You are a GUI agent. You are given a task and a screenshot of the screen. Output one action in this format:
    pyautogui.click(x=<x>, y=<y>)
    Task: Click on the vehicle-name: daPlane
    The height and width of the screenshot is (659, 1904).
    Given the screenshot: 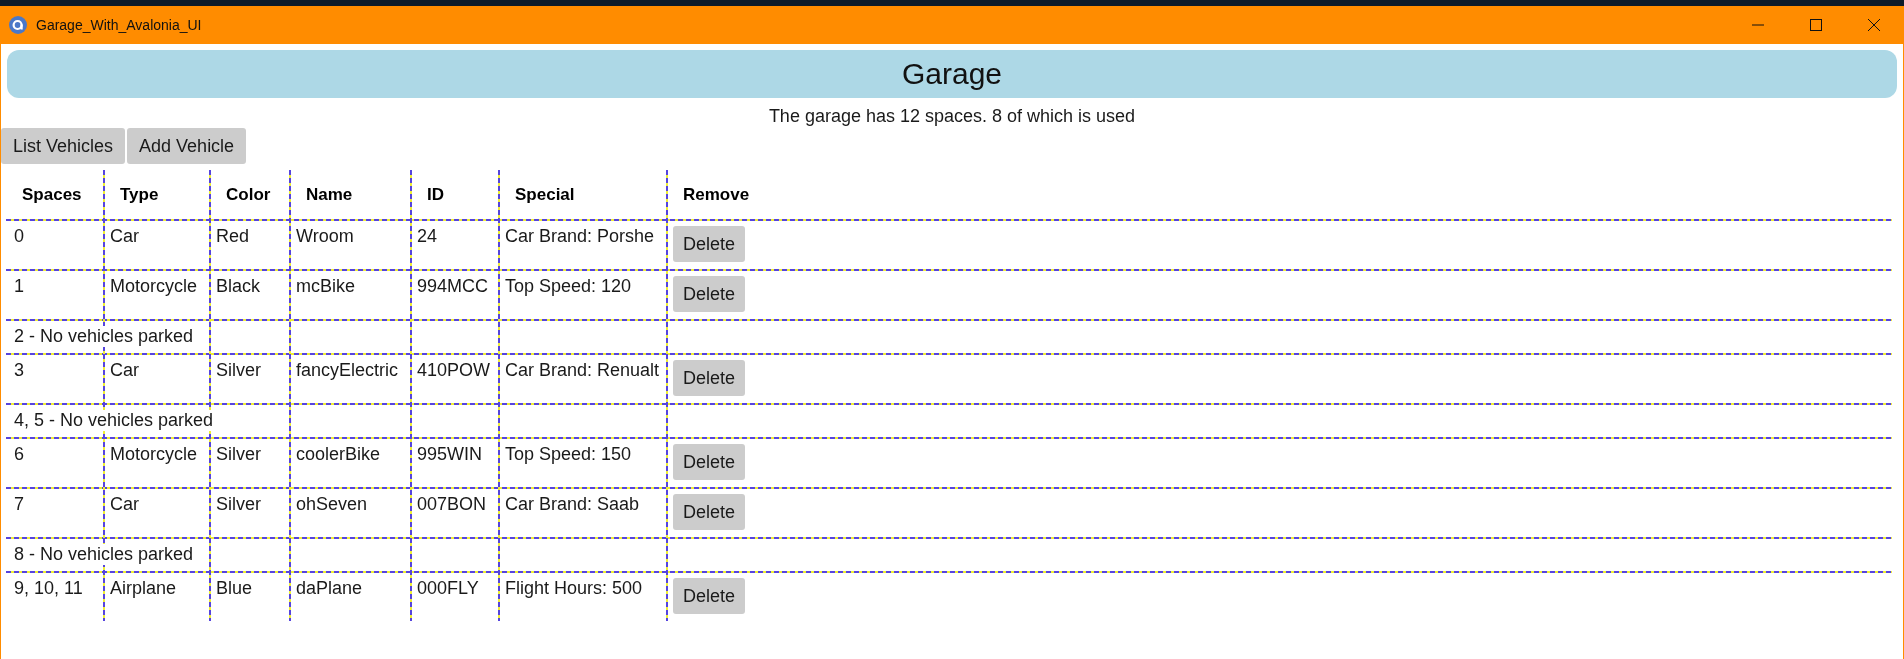 What is the action you would take?
    pyautogui.click(x=329, y=588)
    